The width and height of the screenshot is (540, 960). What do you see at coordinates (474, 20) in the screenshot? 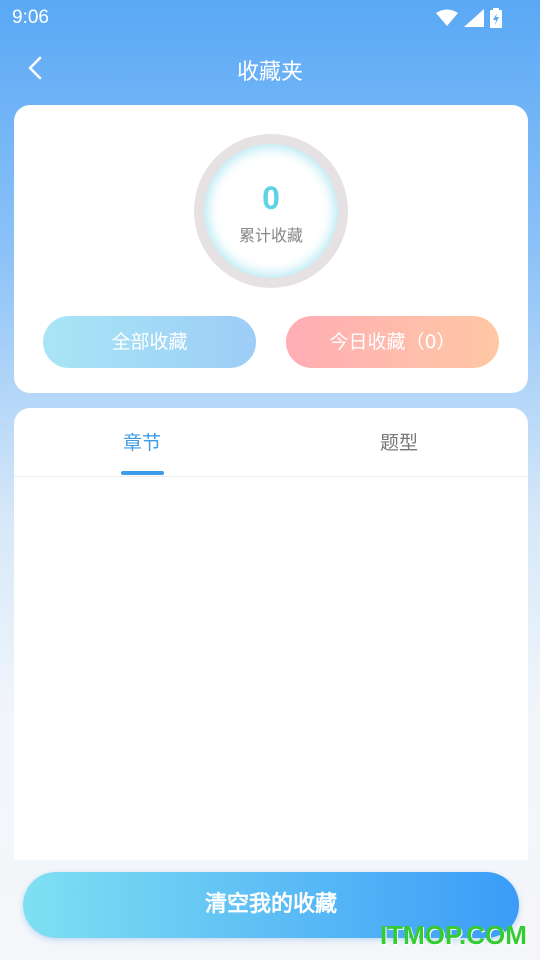
I see `signal-icon` at bounding box center [474, 20].